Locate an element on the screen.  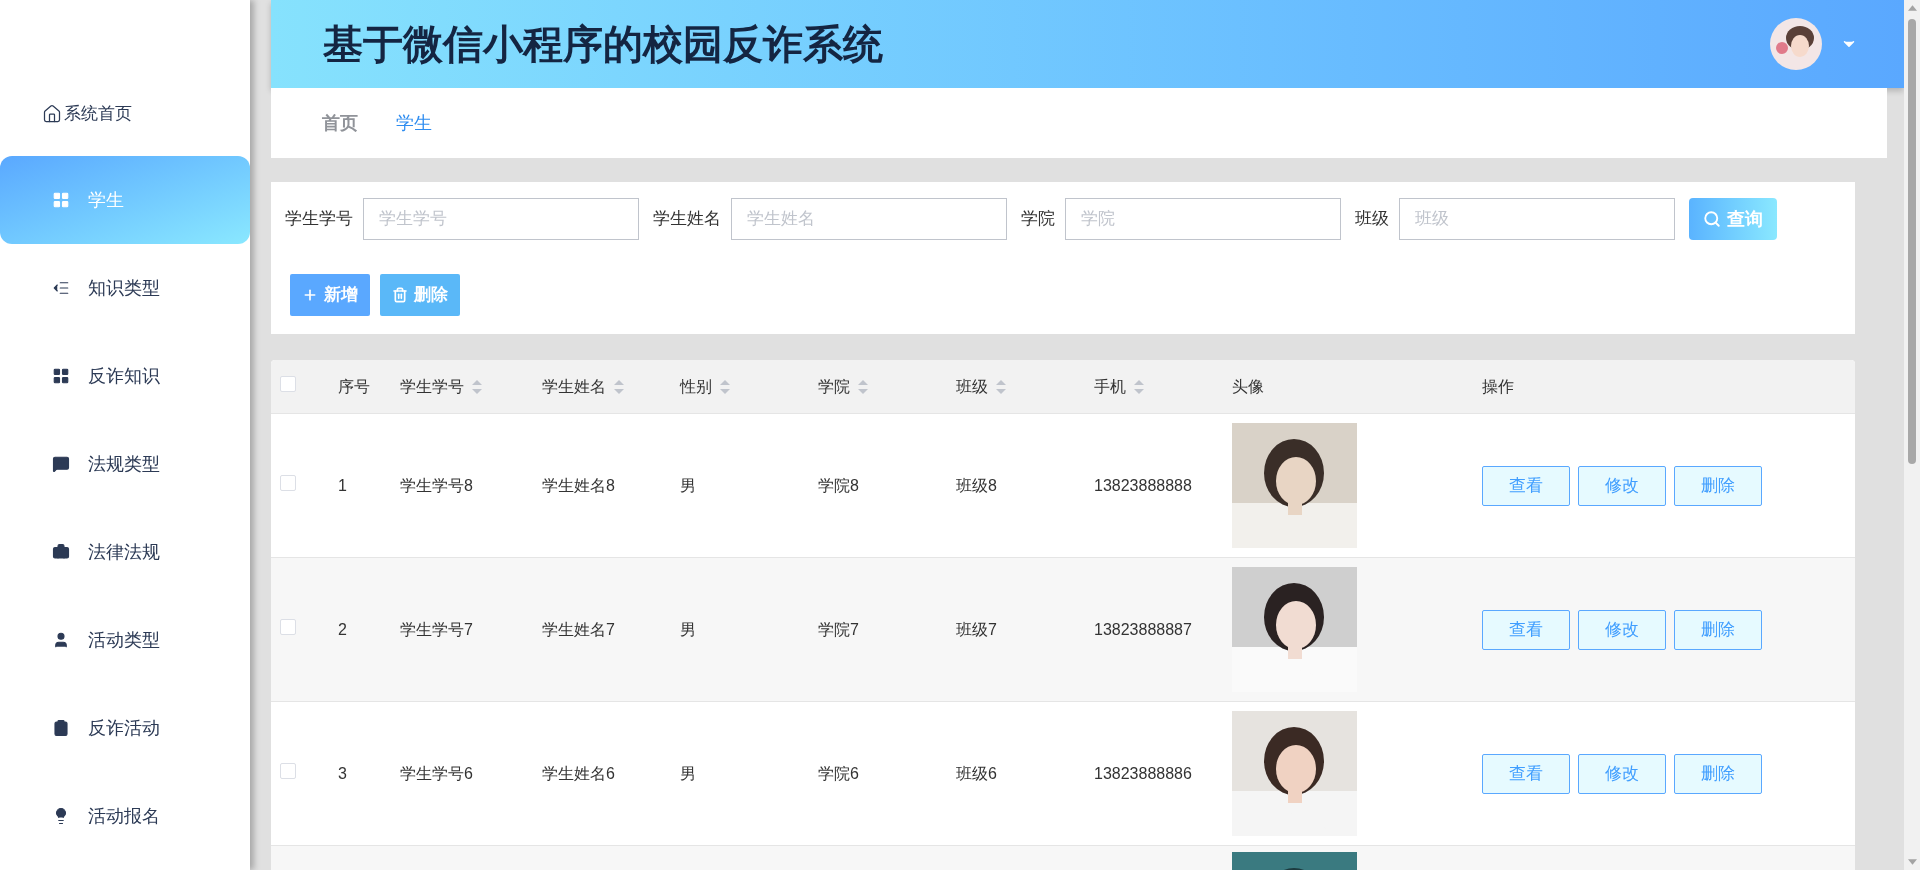
home-icon is located at coordinates (52, 114).